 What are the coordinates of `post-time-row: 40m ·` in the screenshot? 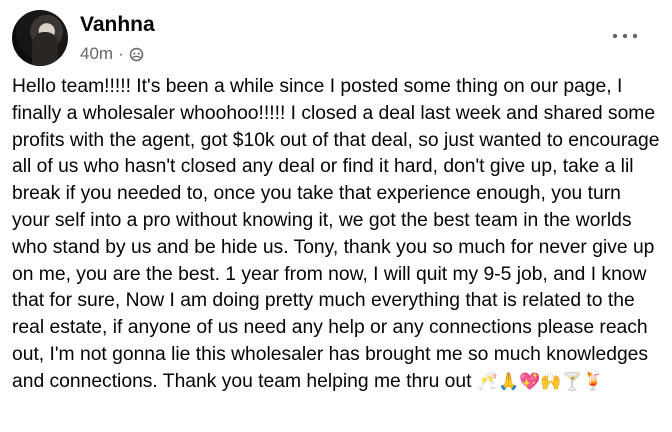 It's located at (117, 54).